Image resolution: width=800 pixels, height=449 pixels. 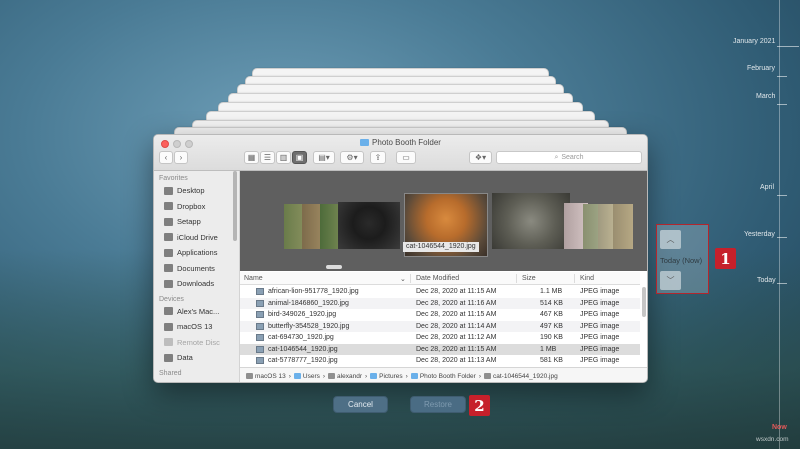 What do you see at coordinates (235, 206) in the screenshot?
I see `sidebar-scrollbar` at bounding box center [235, 206].